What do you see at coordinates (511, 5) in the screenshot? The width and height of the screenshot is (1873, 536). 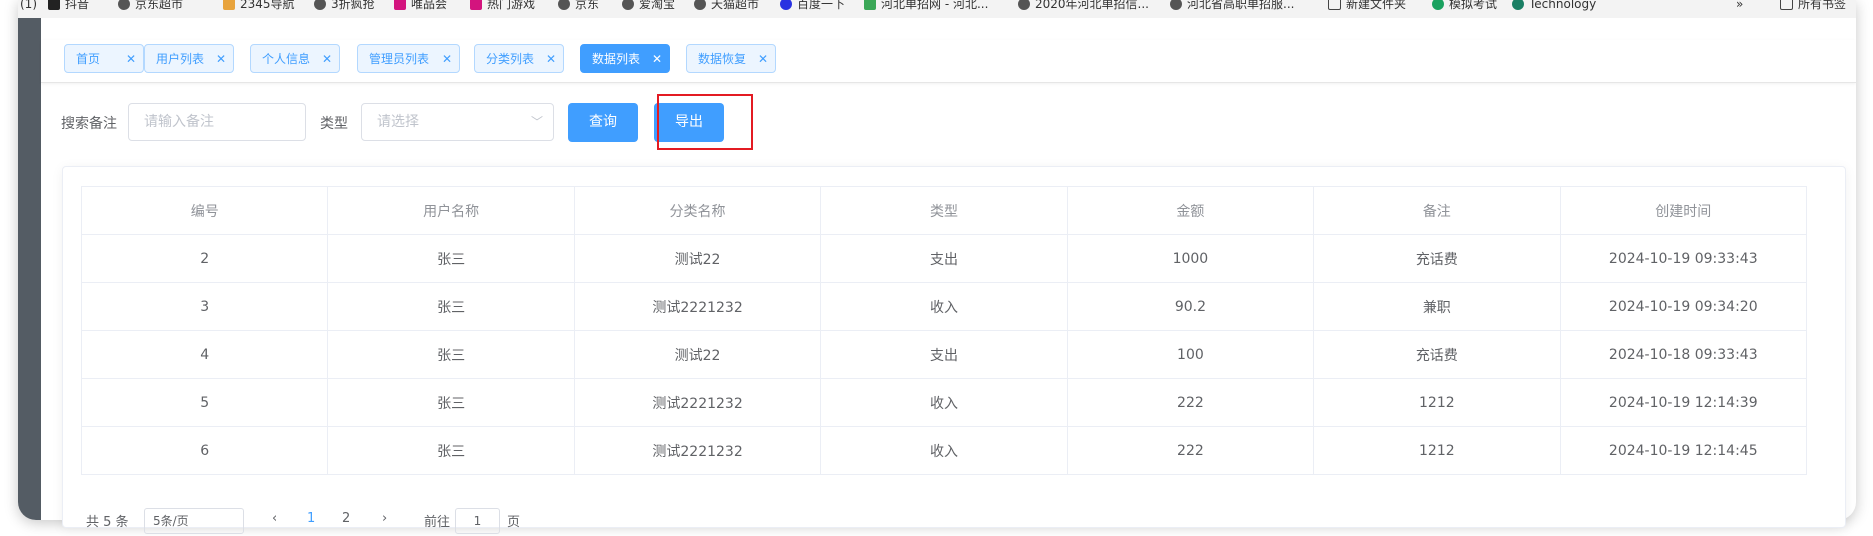 I see `bookmark-label: 热门游戏` at bounding box center [511, 5].